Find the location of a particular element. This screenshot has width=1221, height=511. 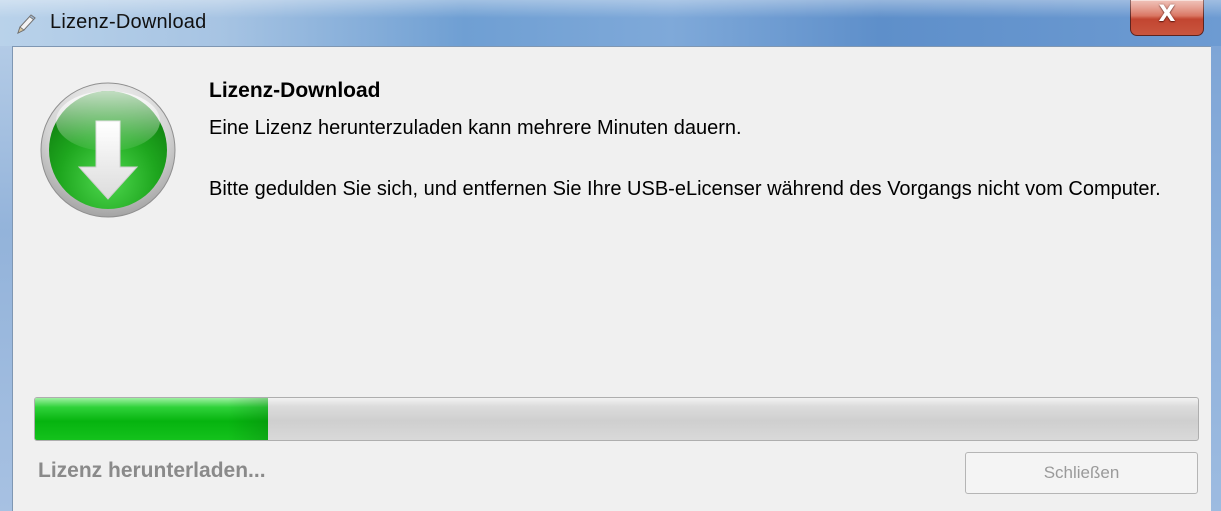

window-title: Lizenz-Download is located at coordinates (128, 22).